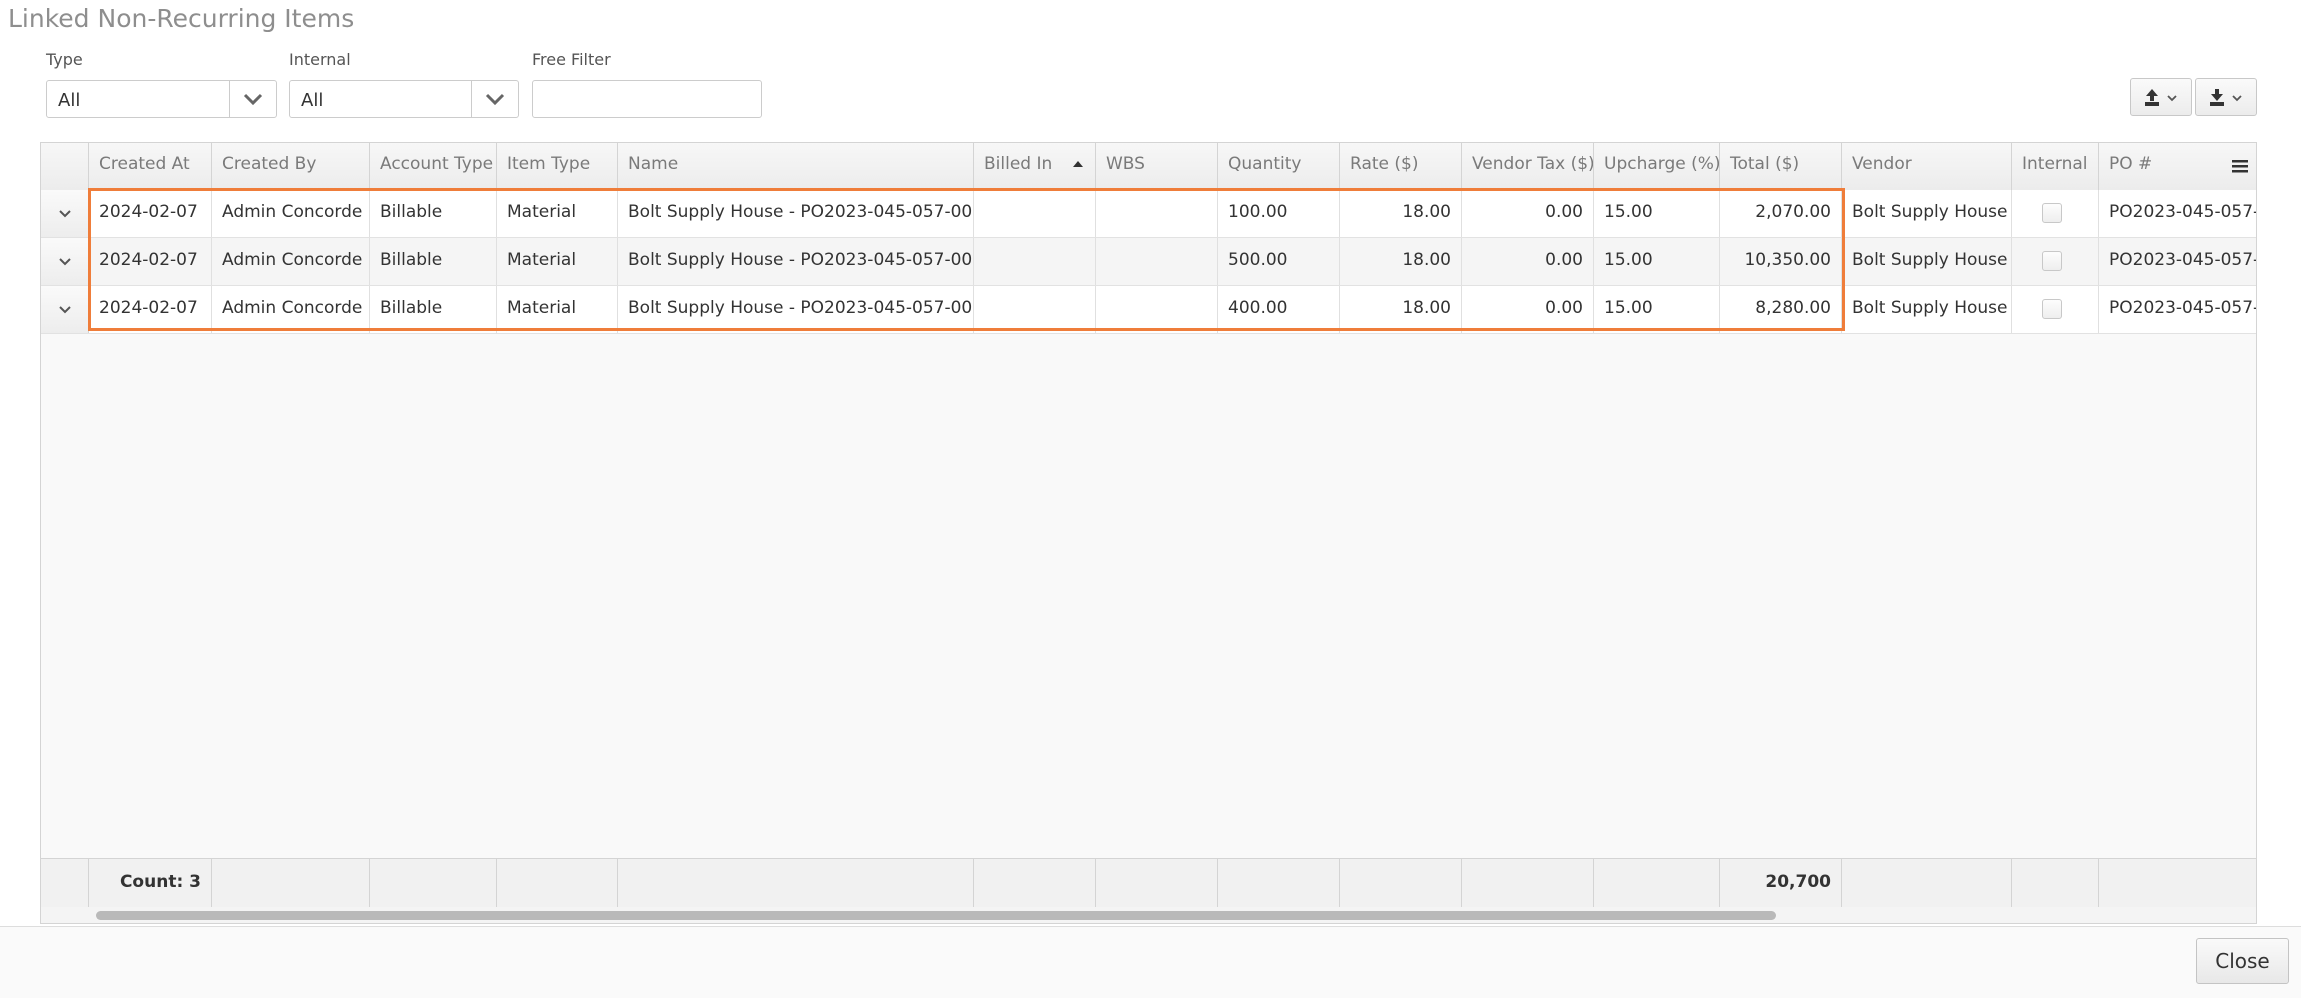  Describe the element at coordinates (1781, 261) in the screenshot. I see `cell-total: 10,350.00` at that location.